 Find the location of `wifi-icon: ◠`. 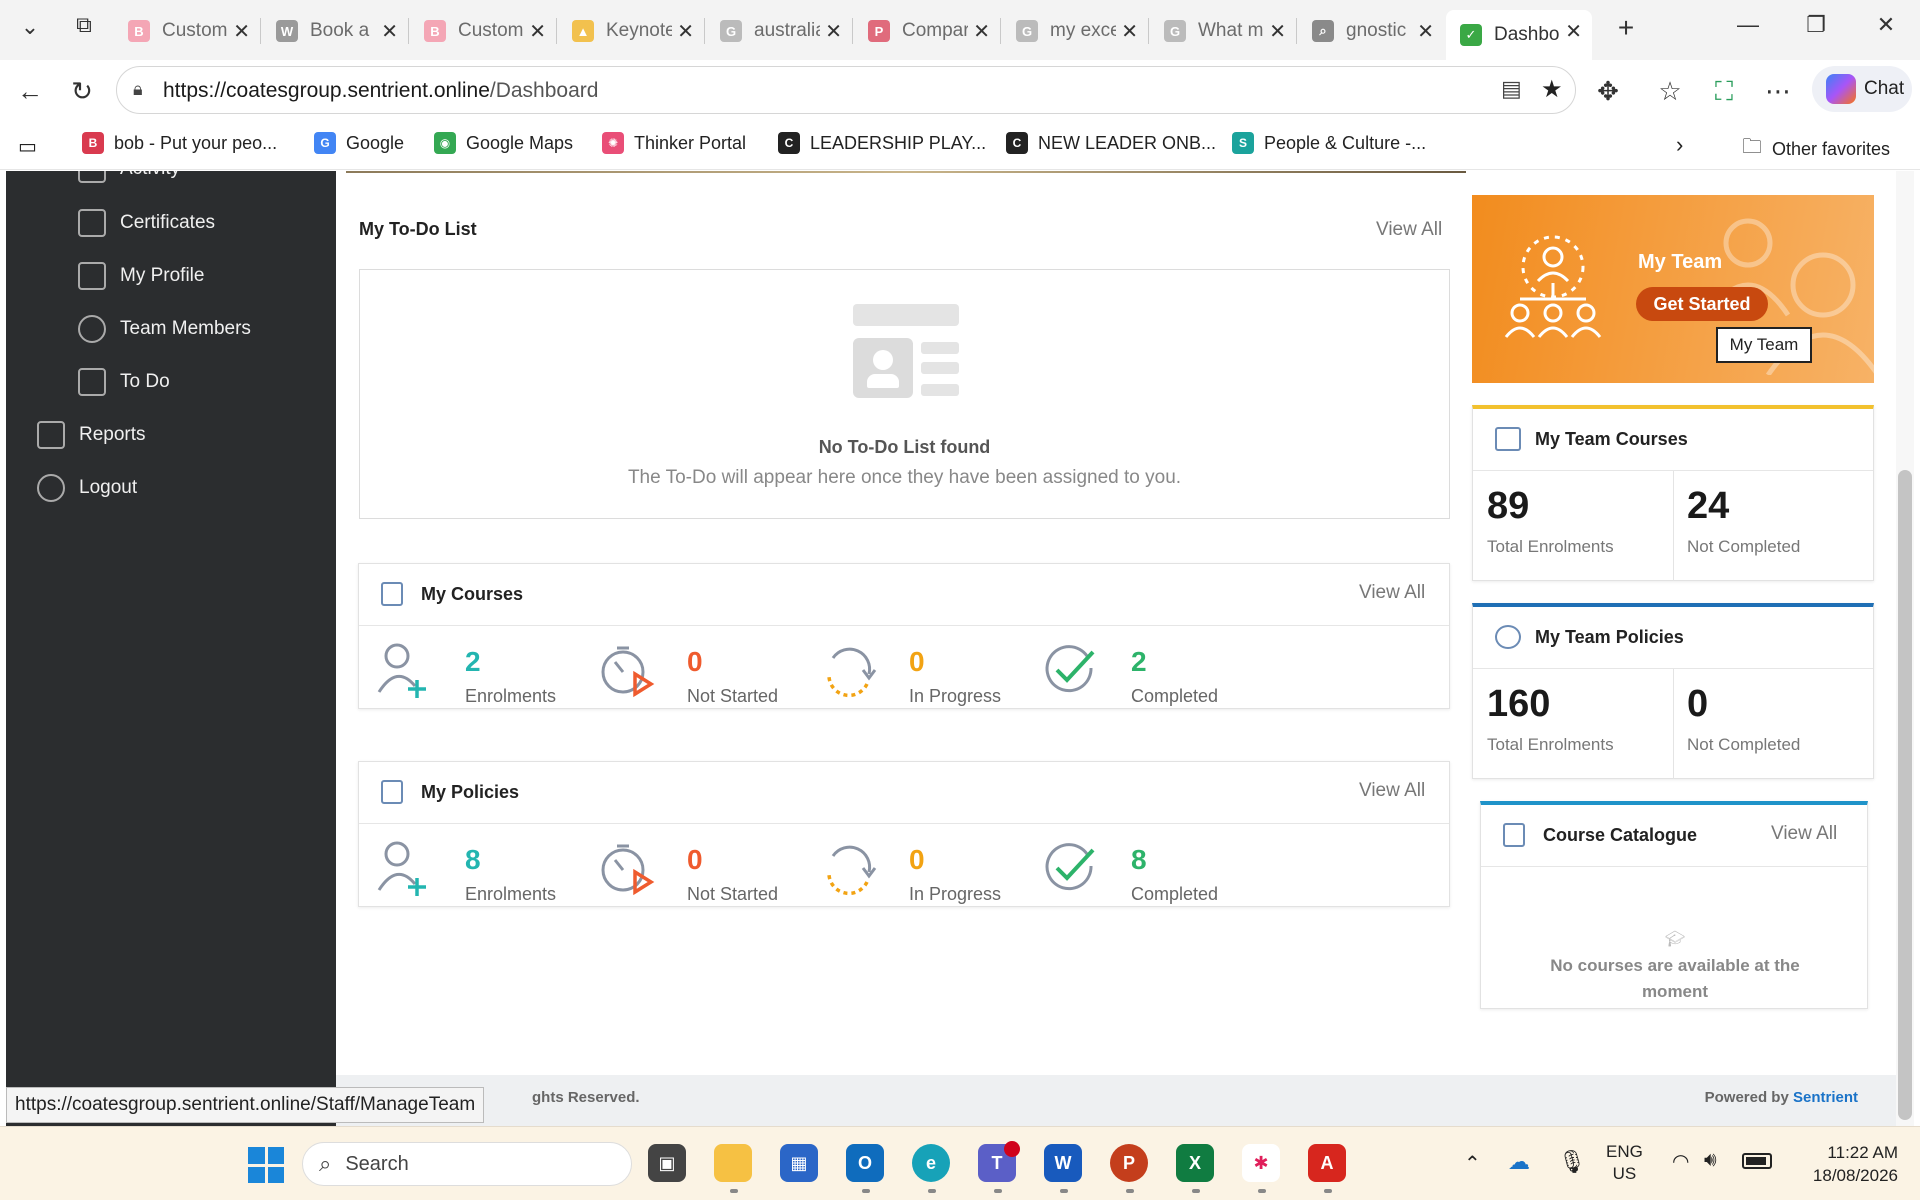

wifi-icon: ◠ is located at coordinates (1680, 1161).